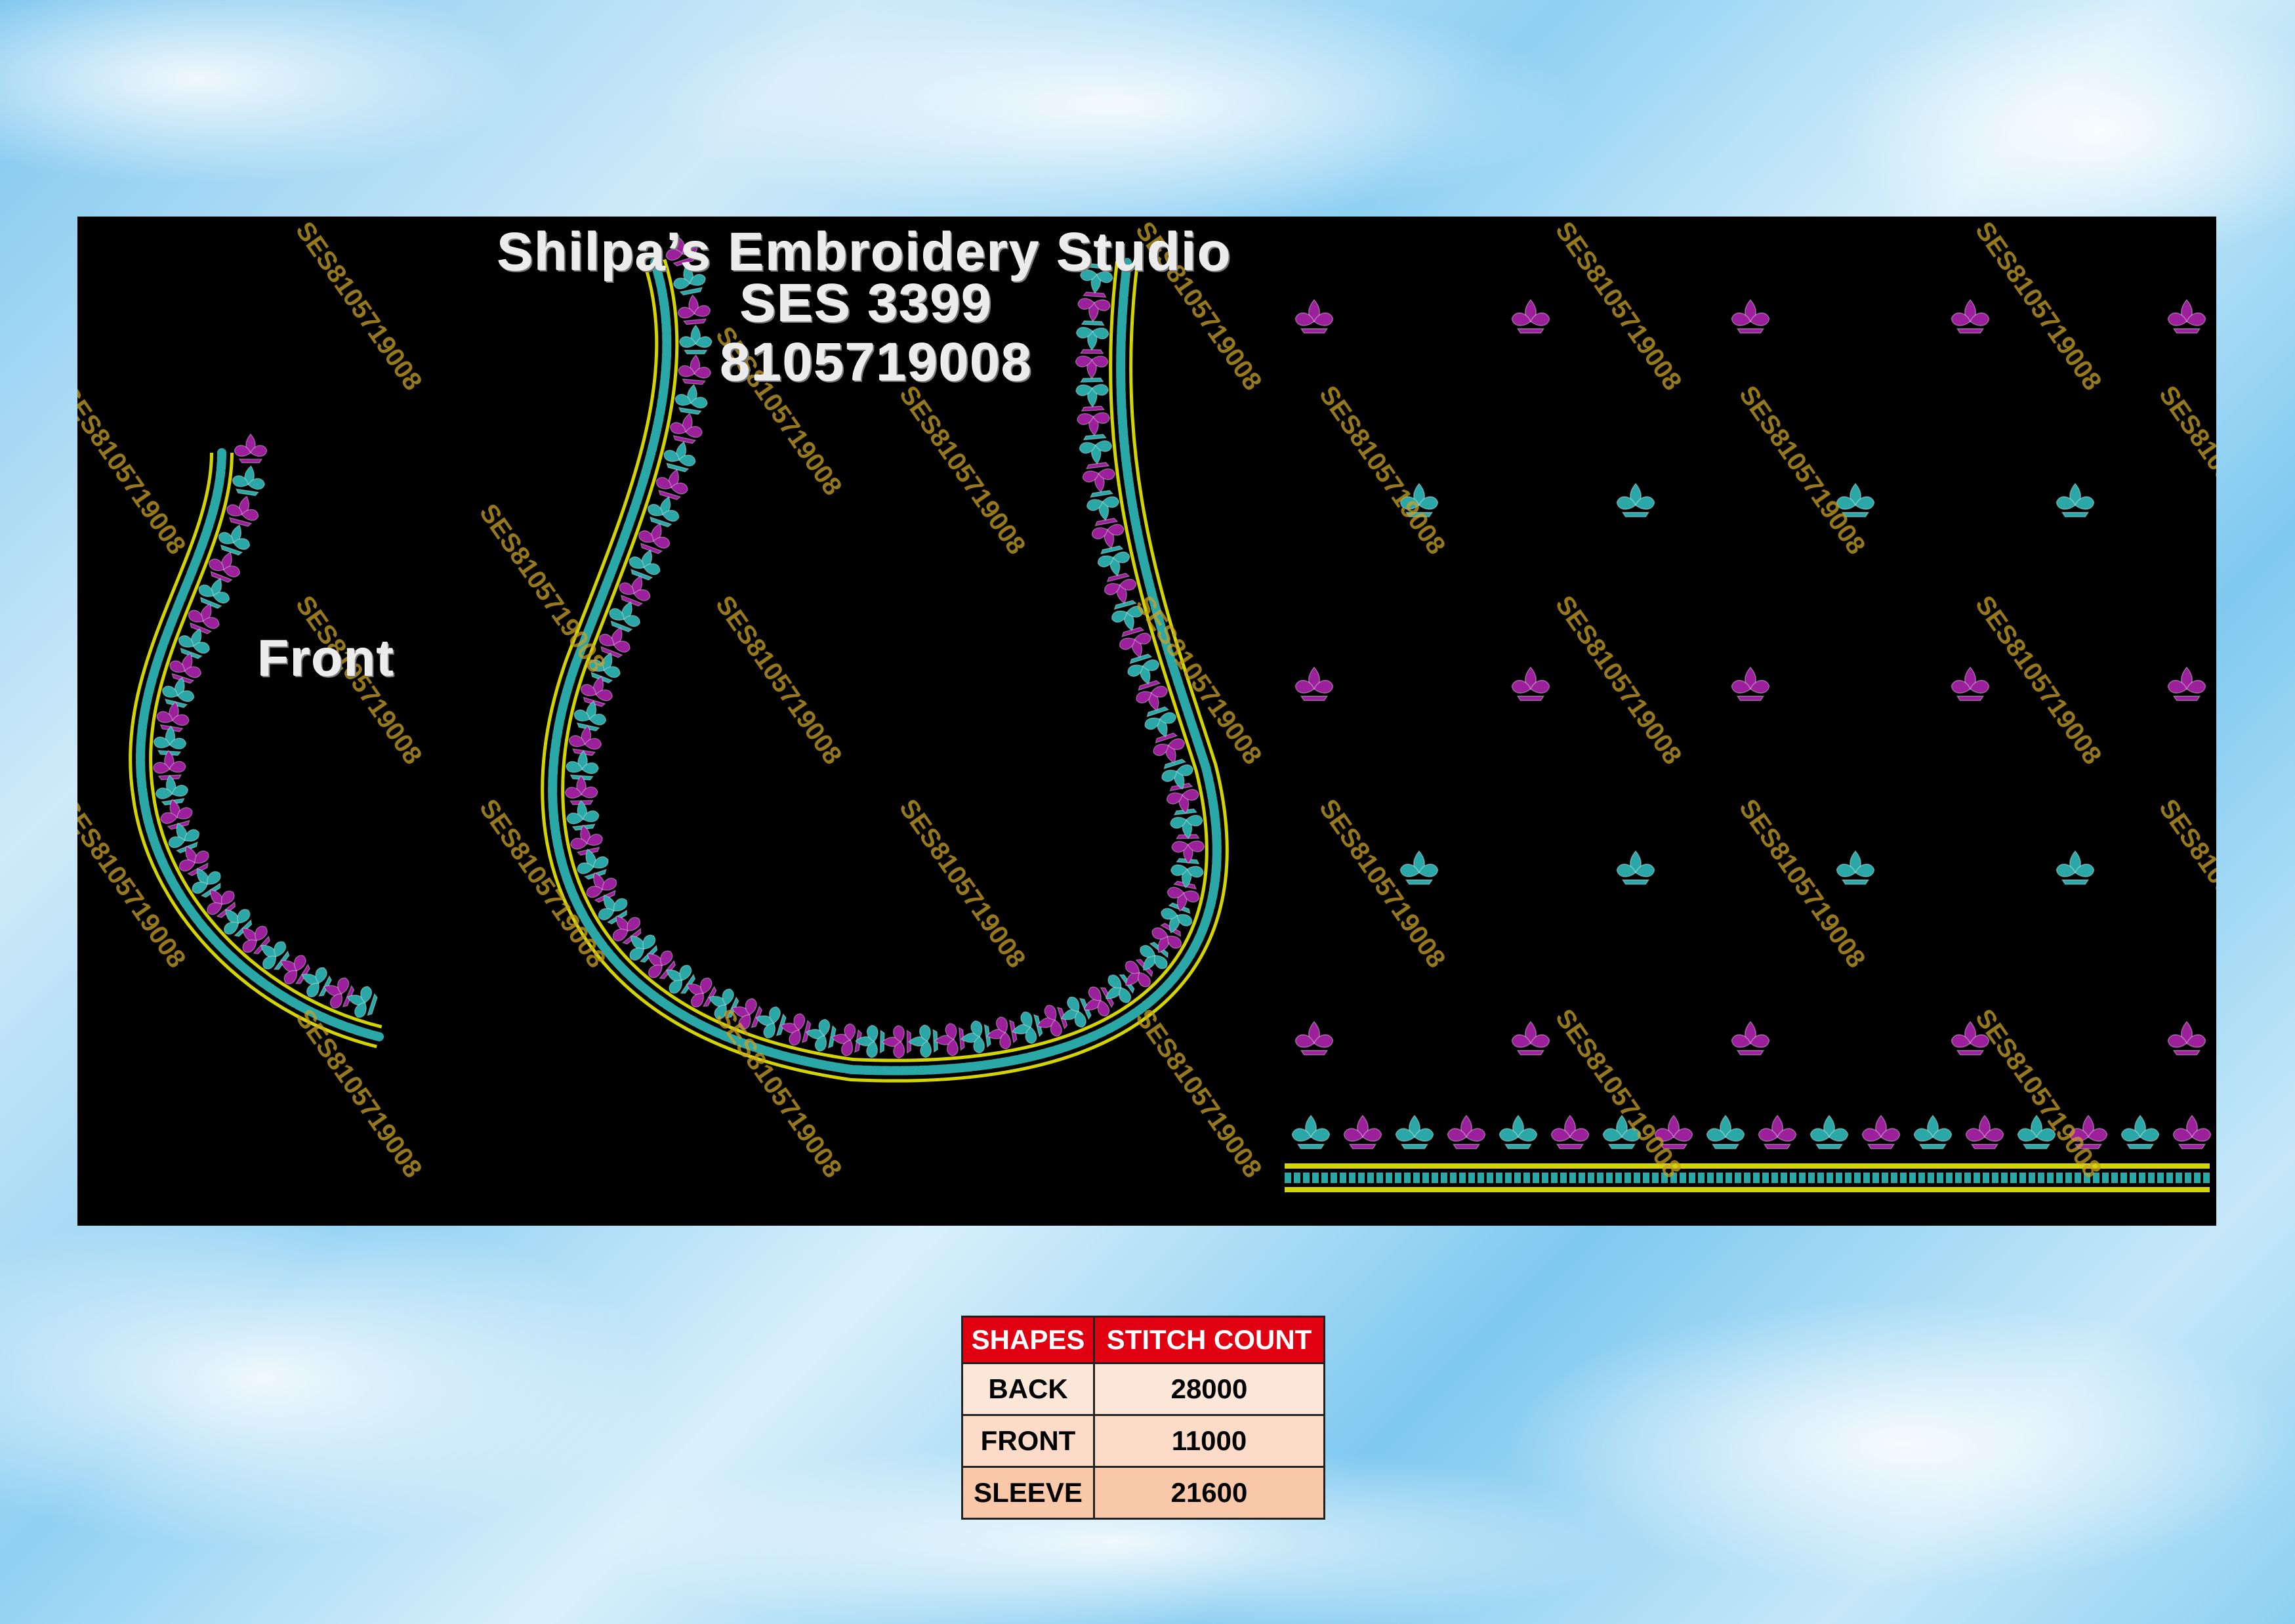  Describe the element at coordinates (1209, 1389) in the screenshot. I see `count-cell: 28000` at that location.